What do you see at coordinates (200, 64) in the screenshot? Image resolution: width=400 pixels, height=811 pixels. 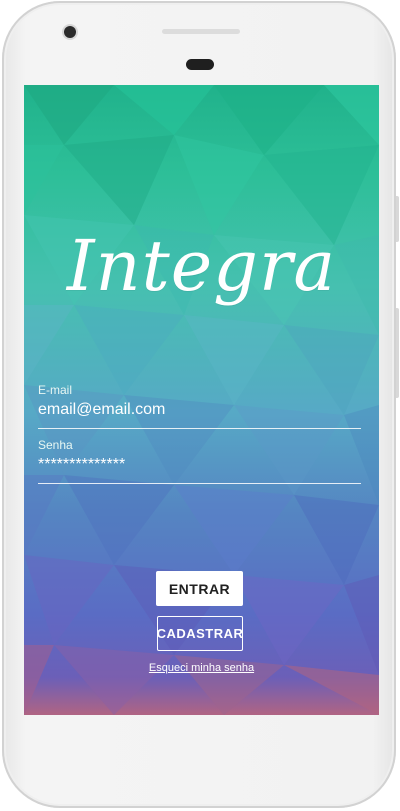 I see `proximity-sensor` at bounding box center [200, 64].